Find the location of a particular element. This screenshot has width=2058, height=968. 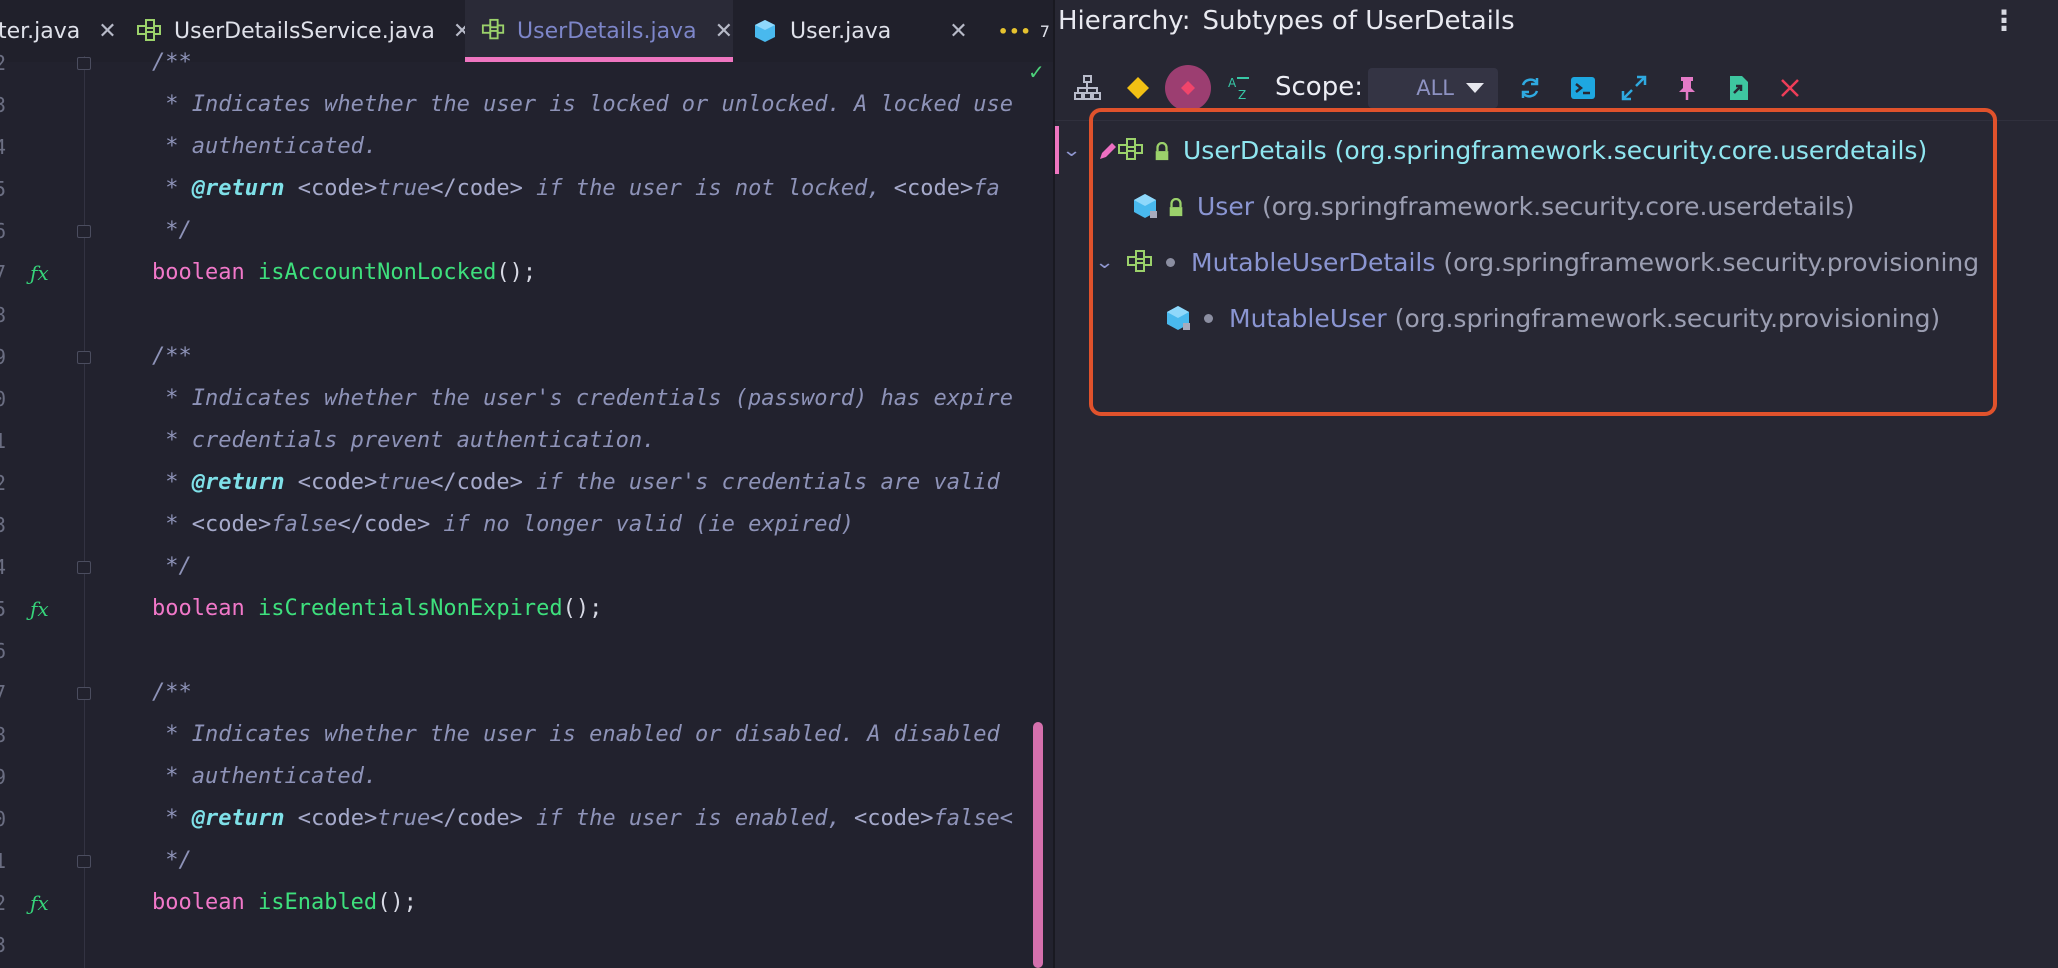

more-tabs-count: 7 is located at coordinates (1044, 31).